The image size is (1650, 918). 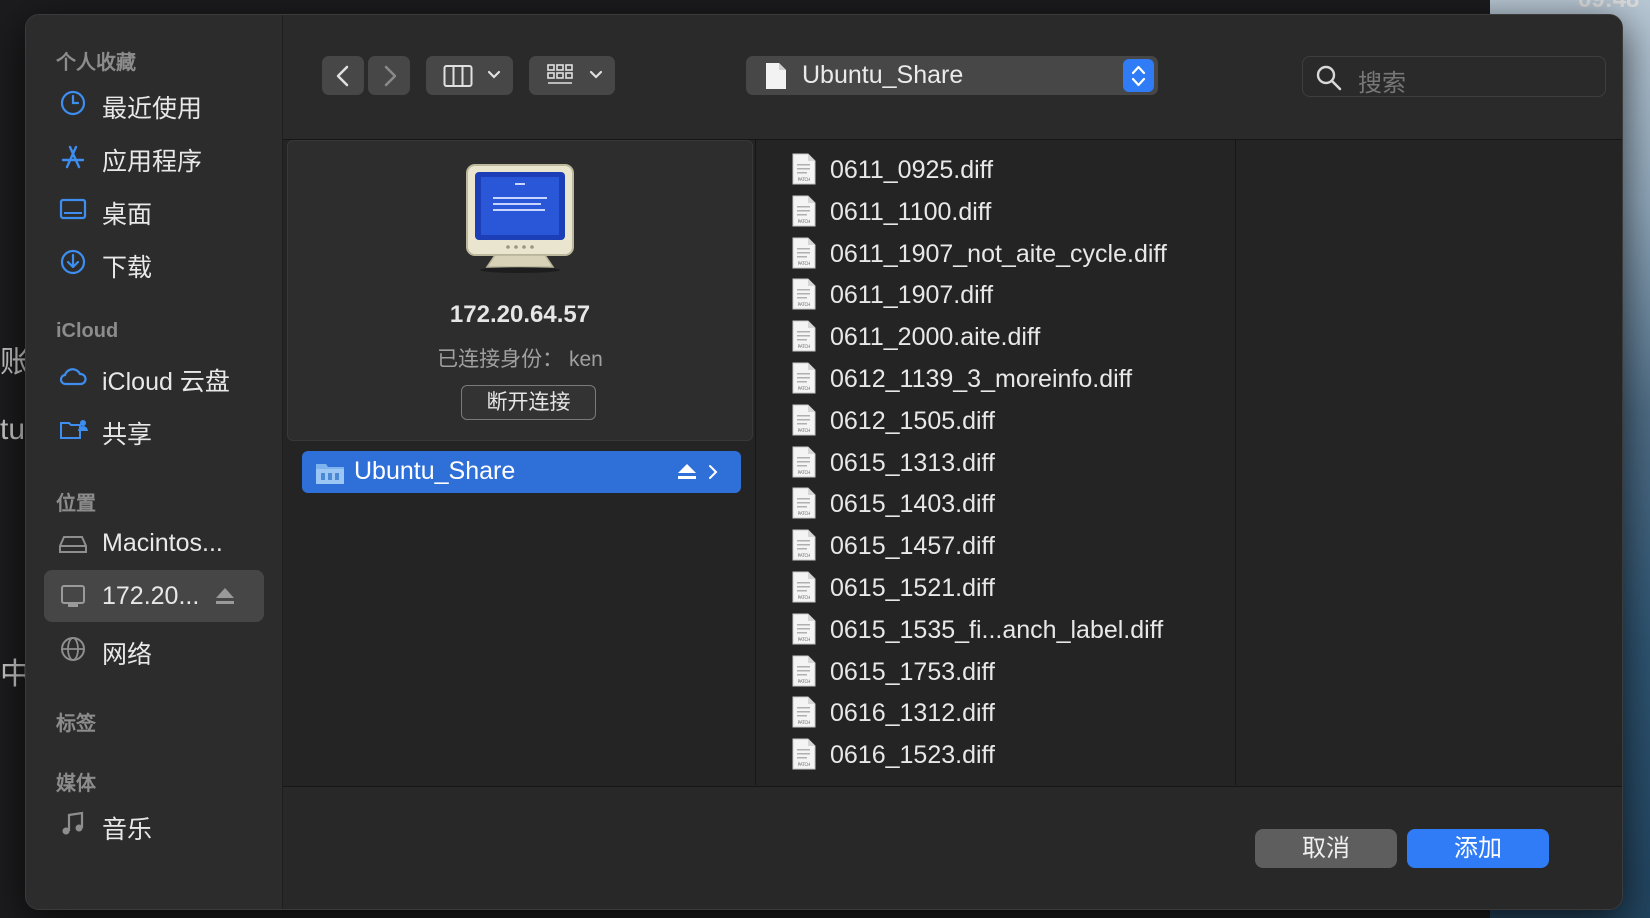 What do you see at coordinates (127, 435) in the screenshot?
I see `sidebar-item-label: 共享` at bounding box center [127, 435].